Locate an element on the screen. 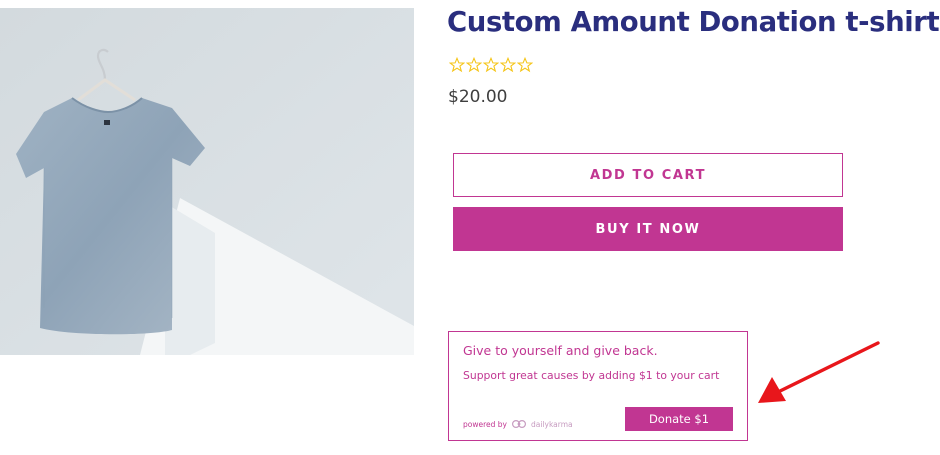 This screenshot has height=455, width=940. annotation-arrow-icon is located at coordinates (819, 372).